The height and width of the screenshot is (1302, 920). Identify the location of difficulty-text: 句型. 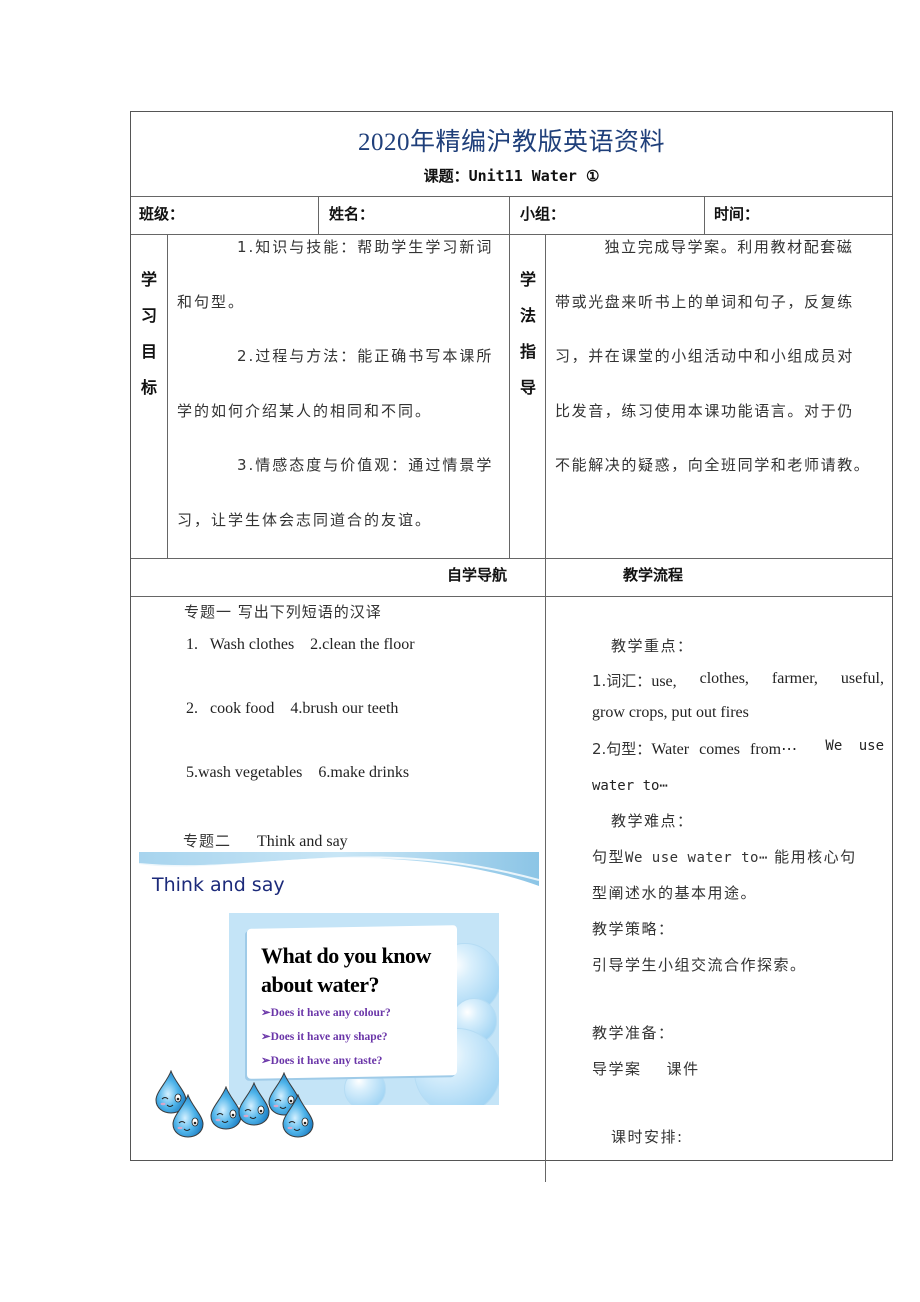
(609, 857).